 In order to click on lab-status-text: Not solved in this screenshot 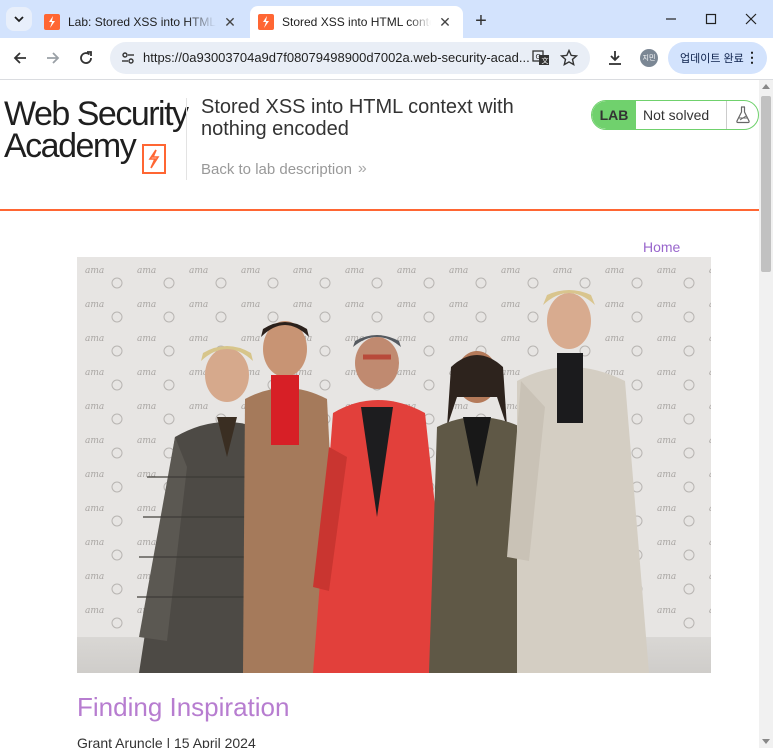, I will do `click(676, 115)`.